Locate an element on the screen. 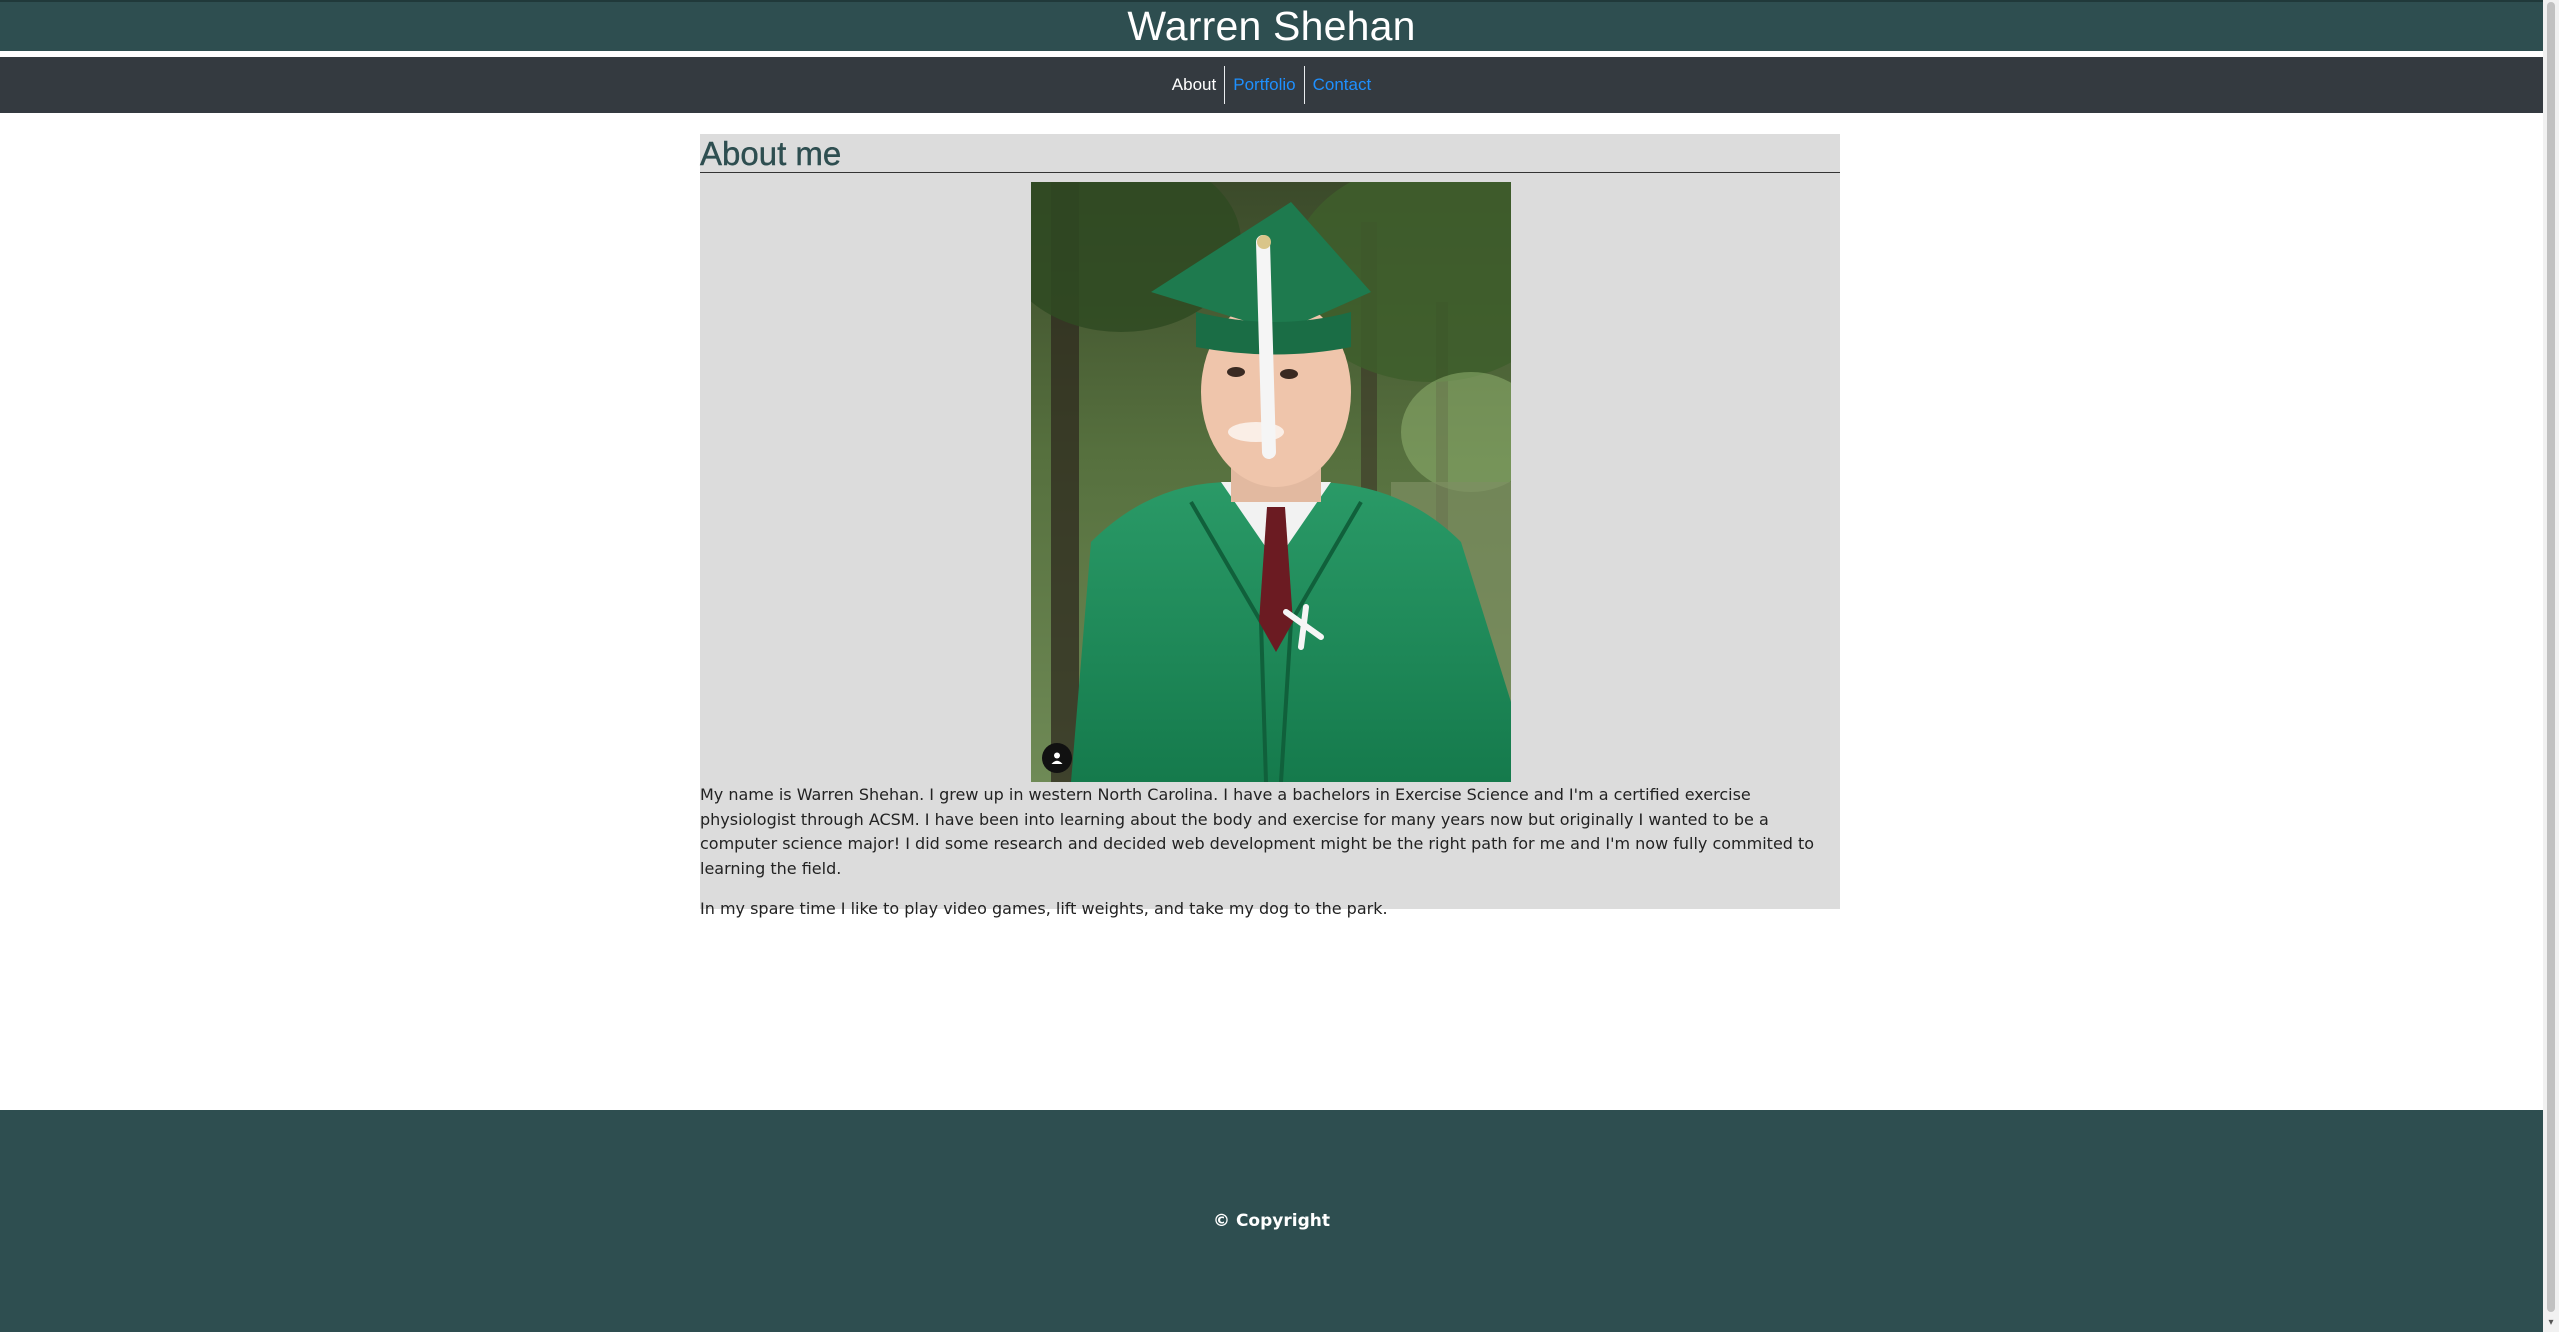  site-title: Warren Shehan is located at coordinates (1271, 26).